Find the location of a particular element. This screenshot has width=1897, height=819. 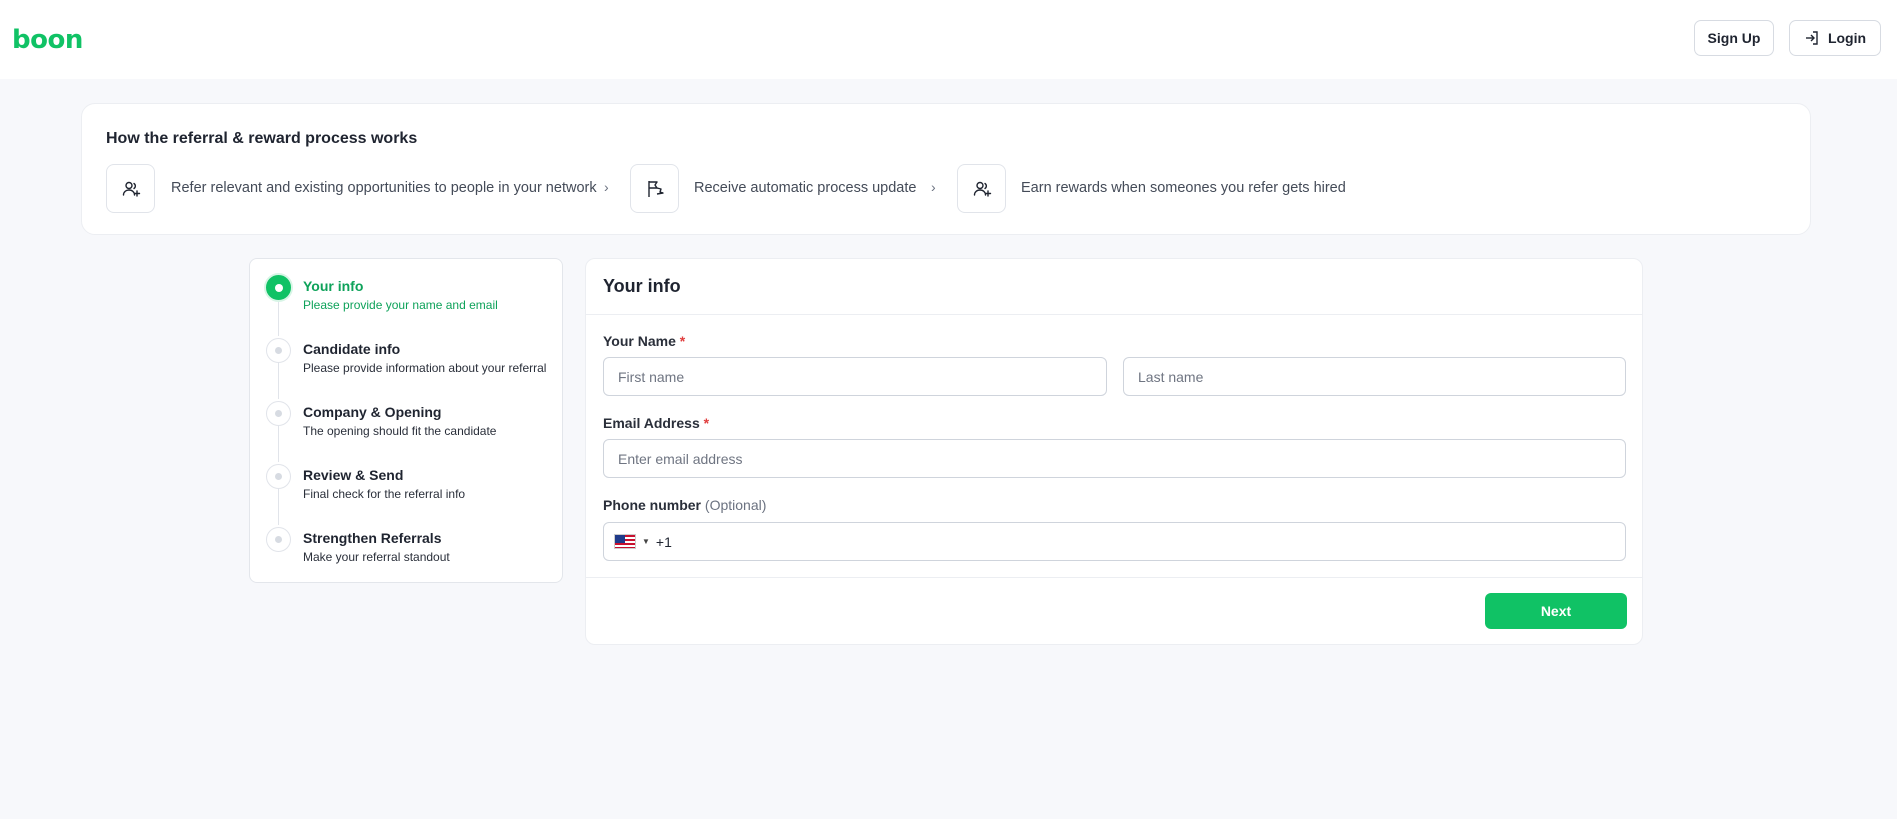

name-label-text: Your Name is located at coordinates (639, 341).